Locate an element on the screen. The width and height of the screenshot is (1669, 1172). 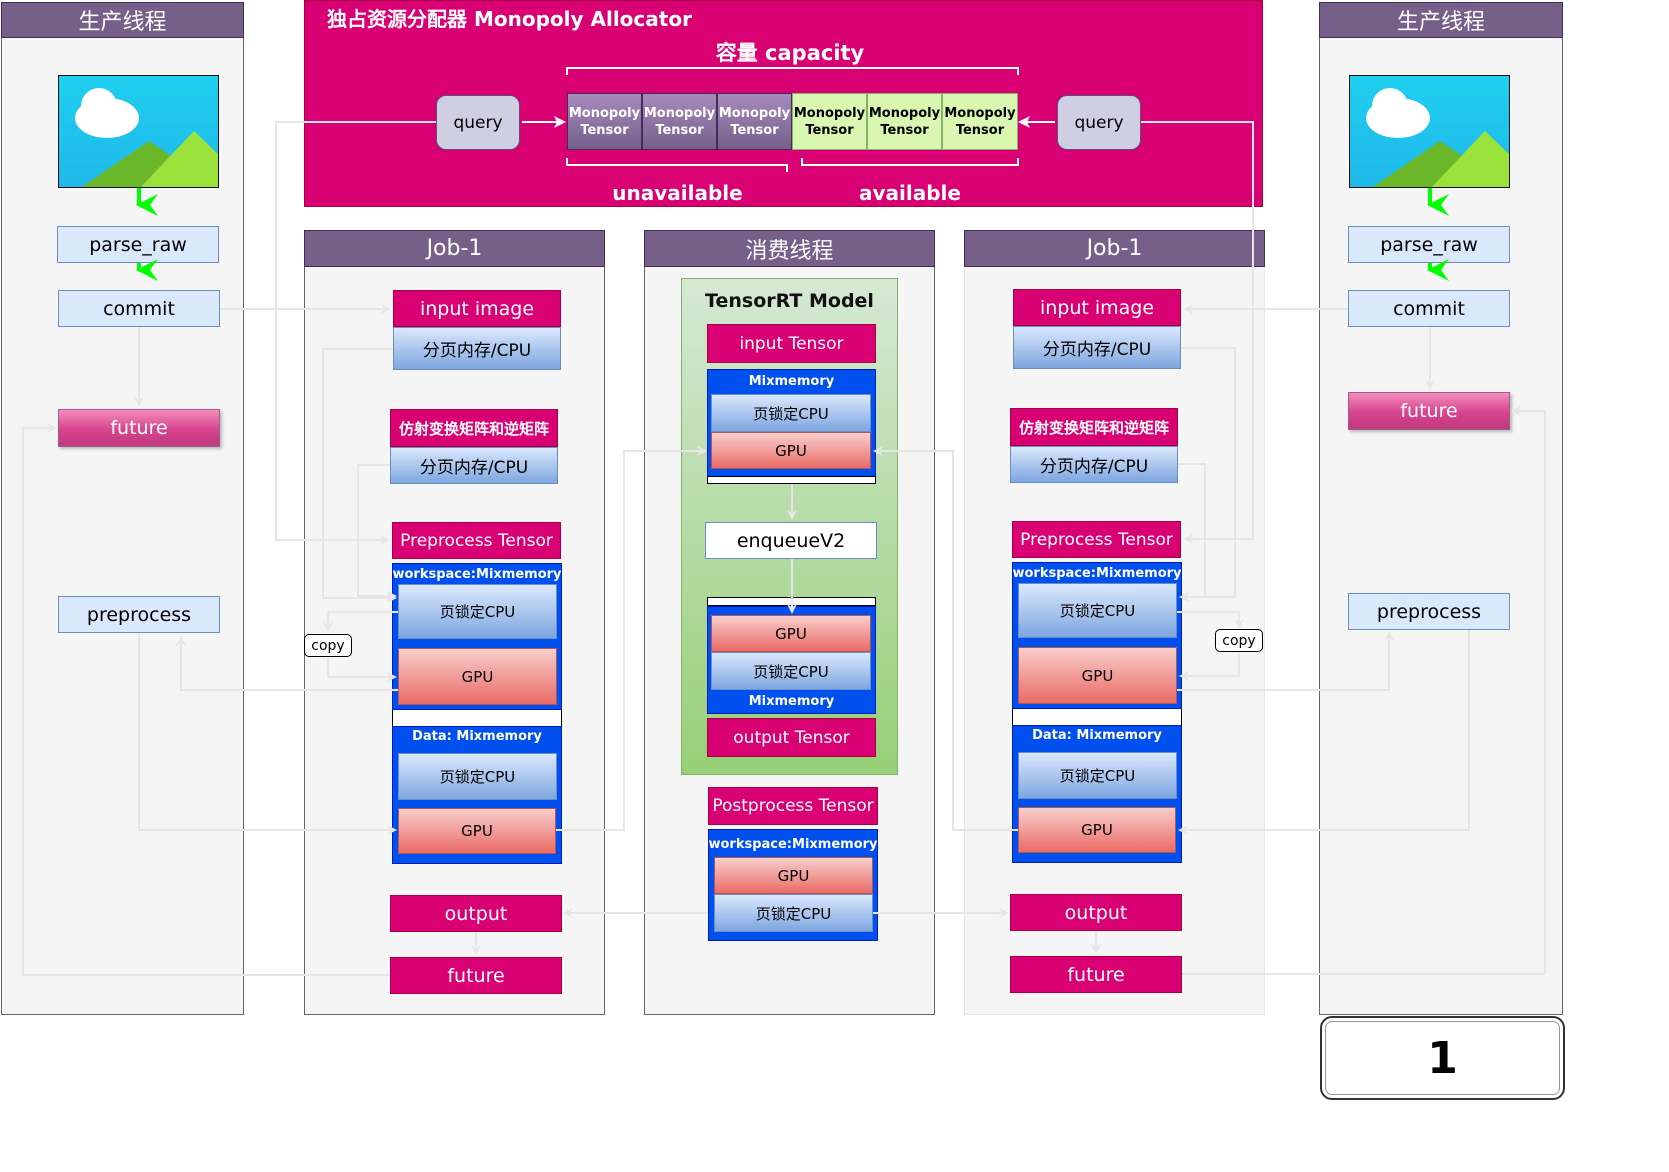
tensorrt-model-title: TensorRT Model is located at coordinates (789, 301).